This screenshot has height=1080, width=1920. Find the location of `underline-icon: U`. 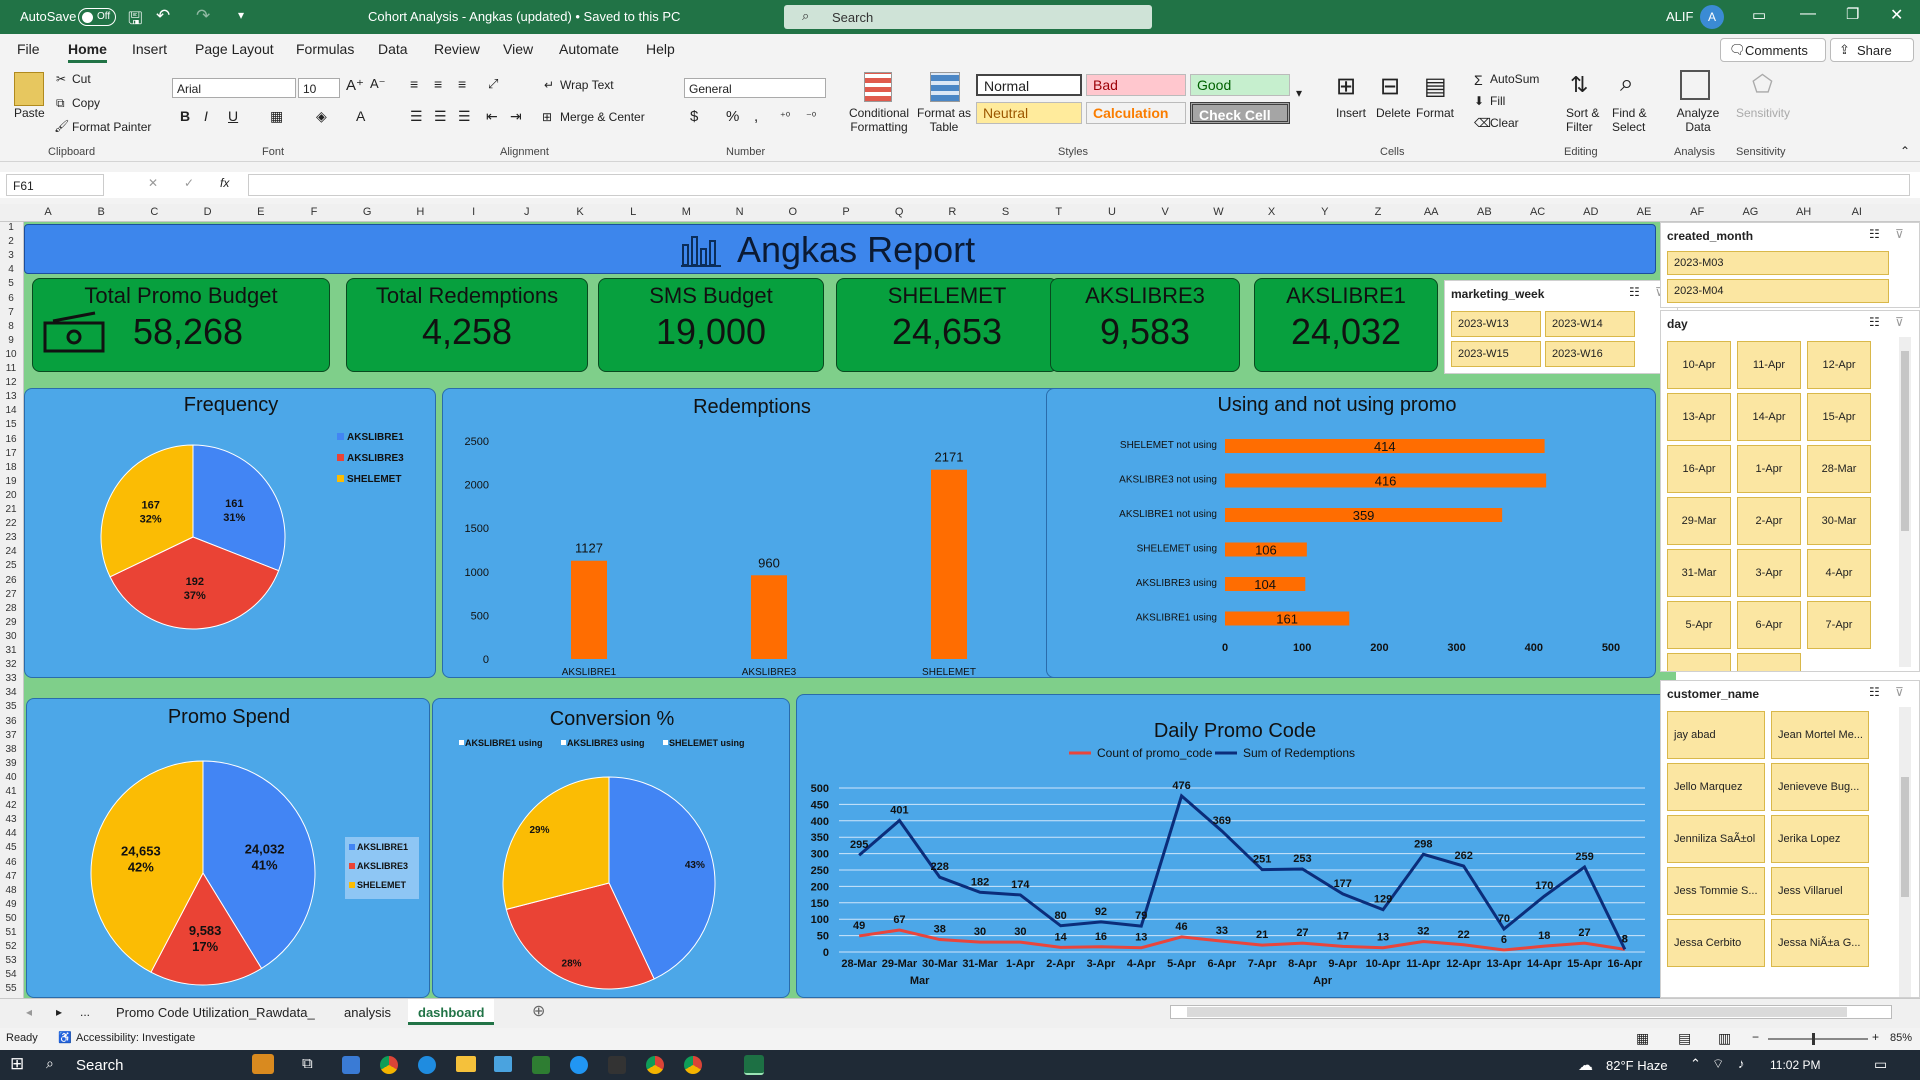

underline-icon: U is located at coordinates (233, 116).